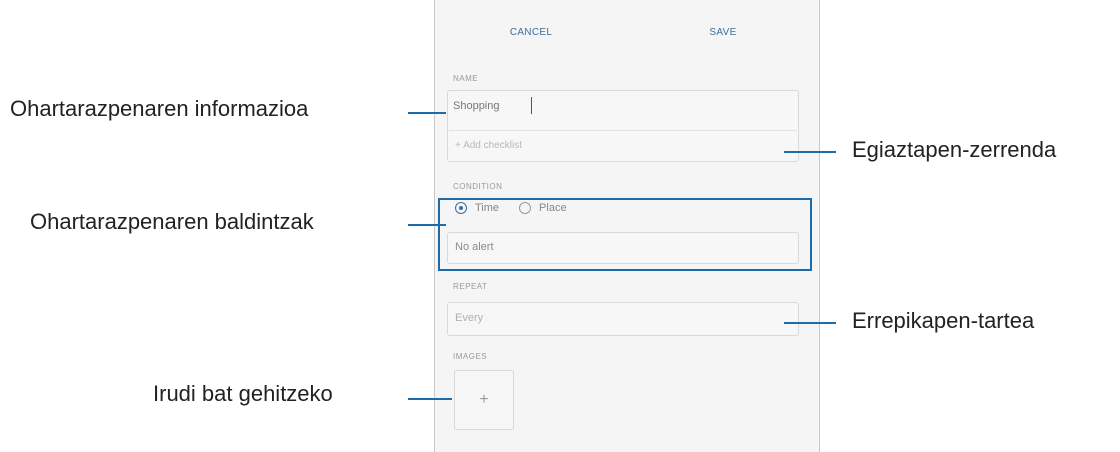 Image resolution: width=1120 pixels, height=452 pixels. What do you see at coordinates (531, 105) in the screenshot?
I see `text-cursor` at bounding box center [531, 105].